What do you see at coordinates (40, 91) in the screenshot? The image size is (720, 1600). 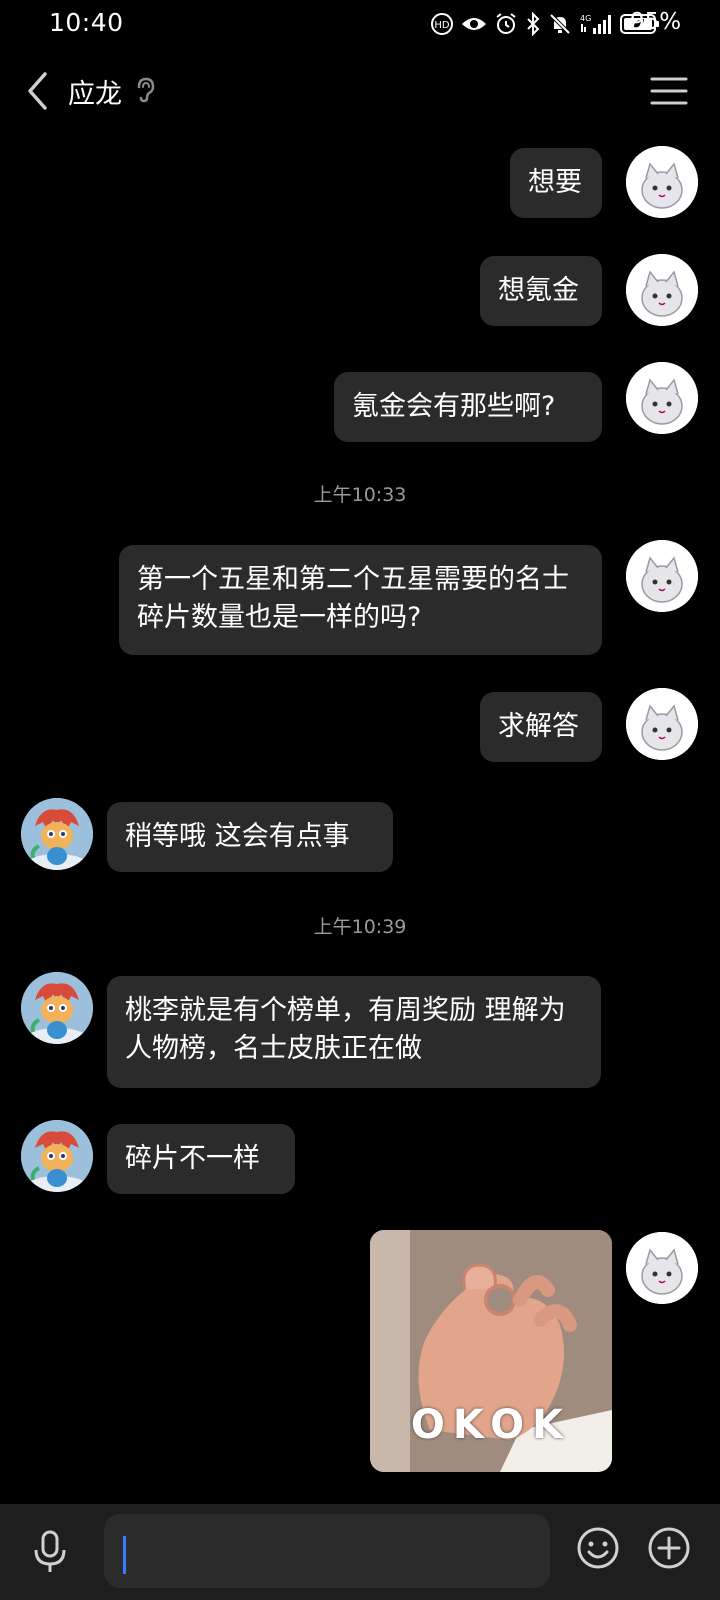 I see `back-arrow-icon` at bounding box center [40, 91].